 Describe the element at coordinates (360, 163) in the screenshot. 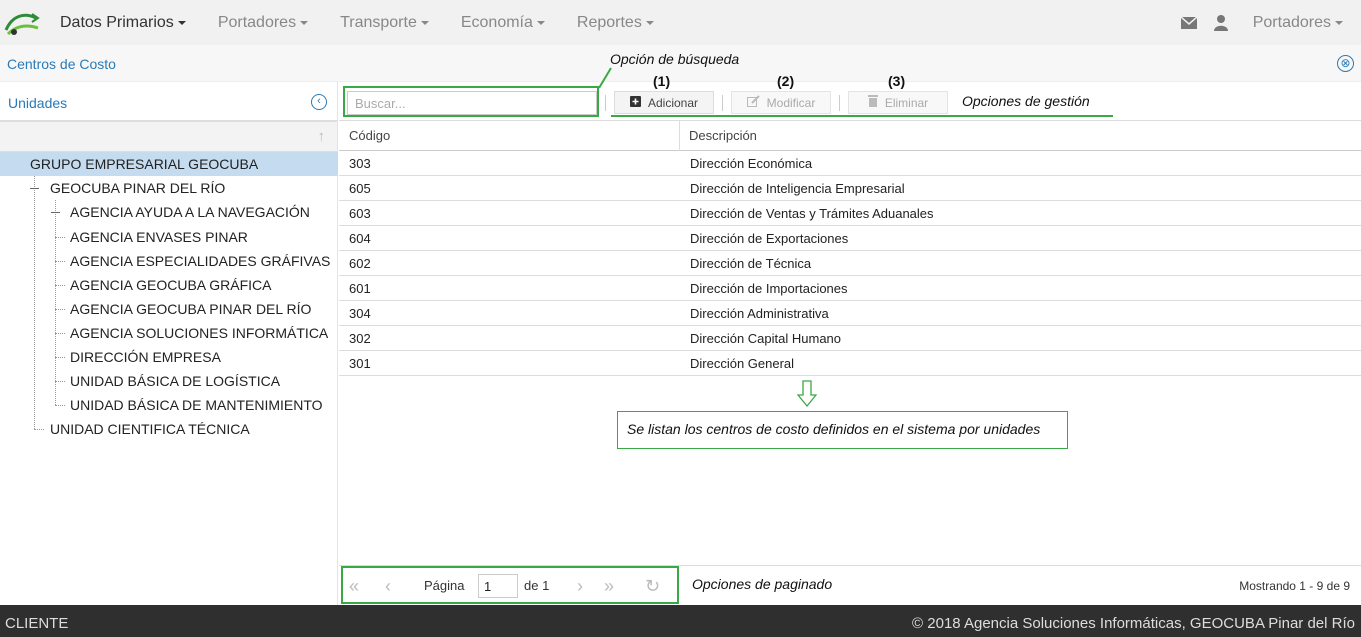

I see `cell-code: 303` at that location.